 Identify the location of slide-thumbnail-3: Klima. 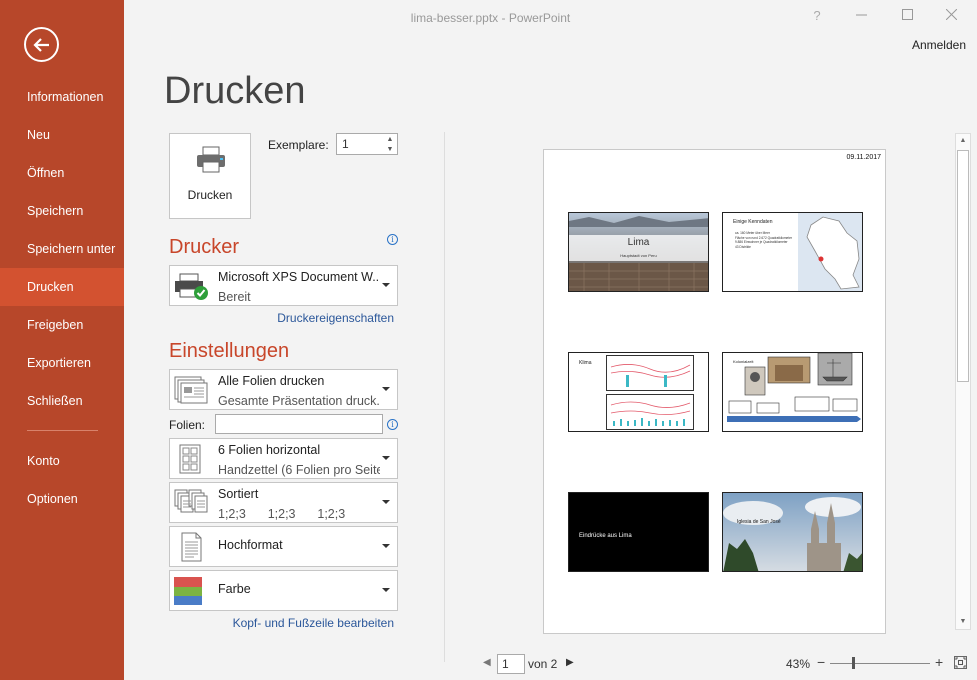
(638, 392).